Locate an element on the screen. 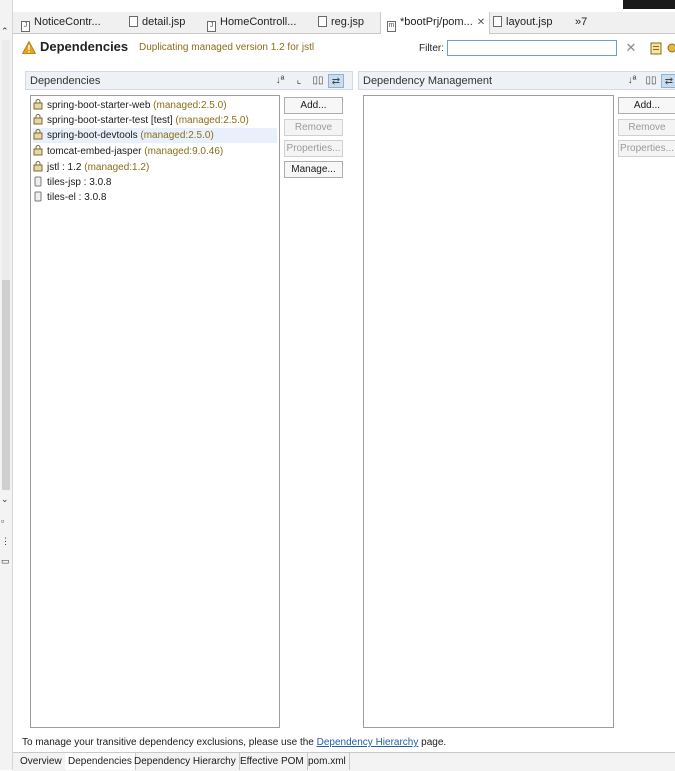  chevron-down-icon: ⌄ is located at coordinates (5, 499).